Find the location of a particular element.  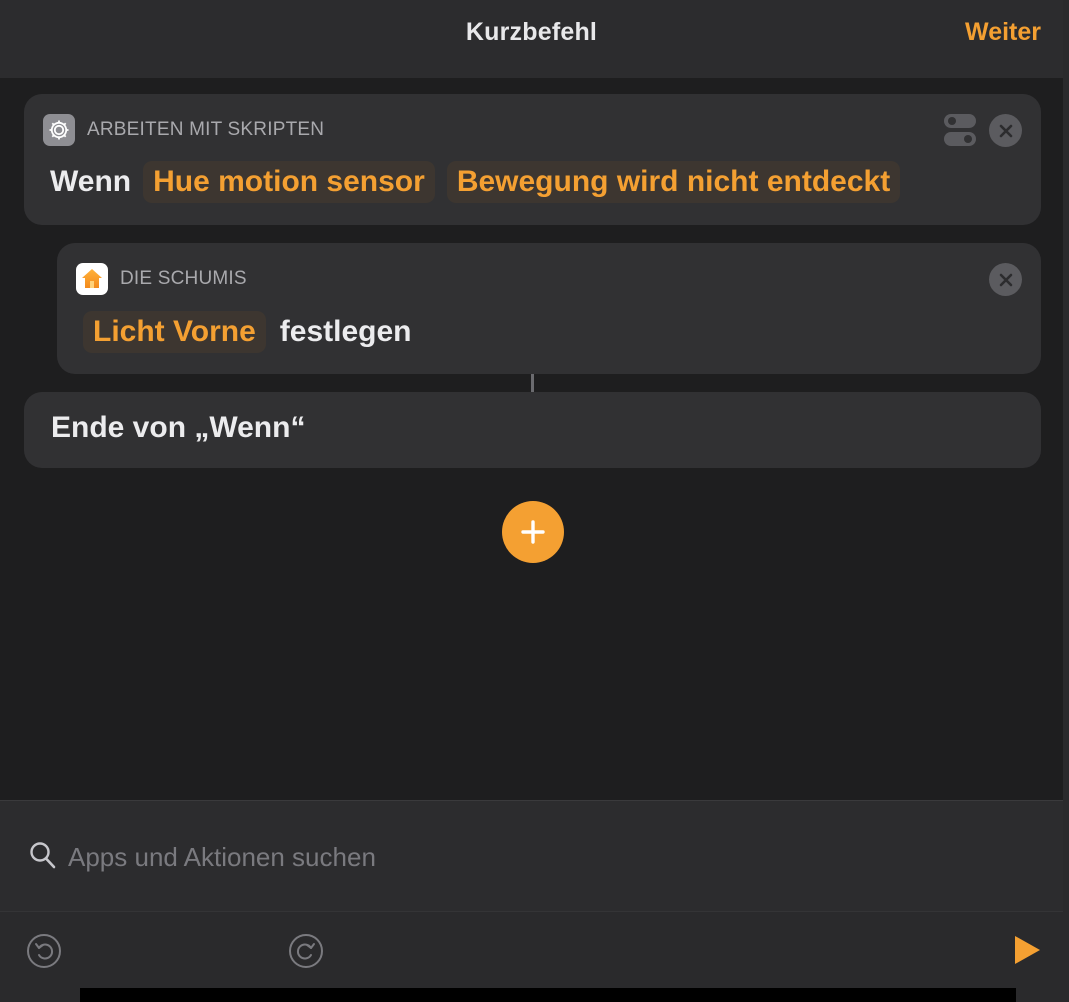

flow-connector is located at coordinates (532, 383).